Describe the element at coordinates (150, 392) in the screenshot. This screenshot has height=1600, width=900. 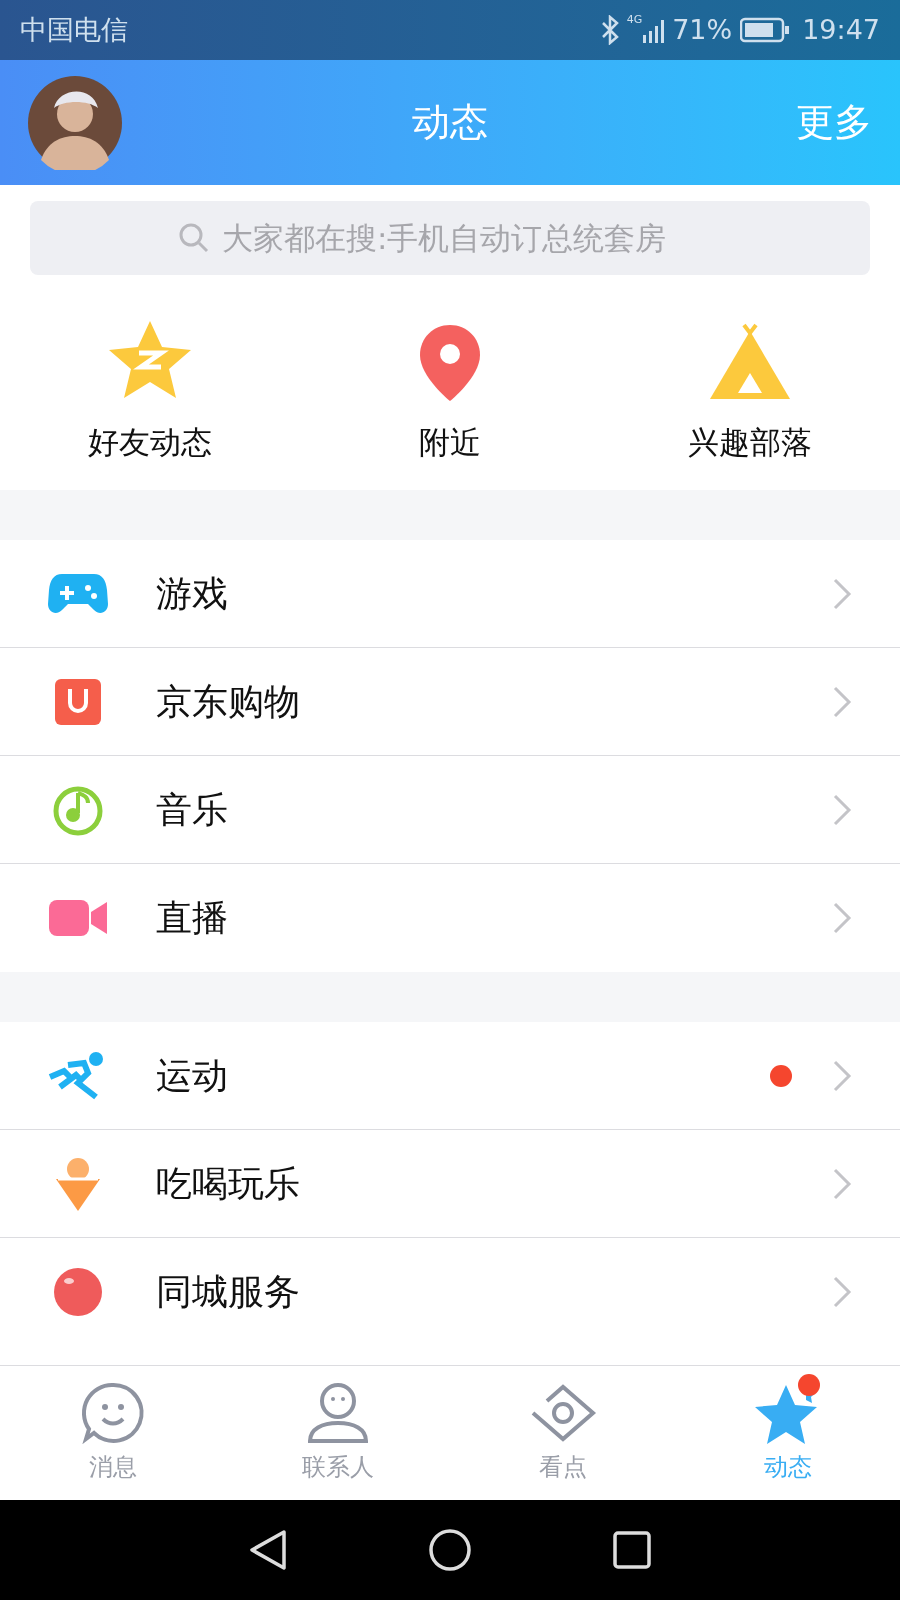
I see `quick-link: 好友动态` at that location.